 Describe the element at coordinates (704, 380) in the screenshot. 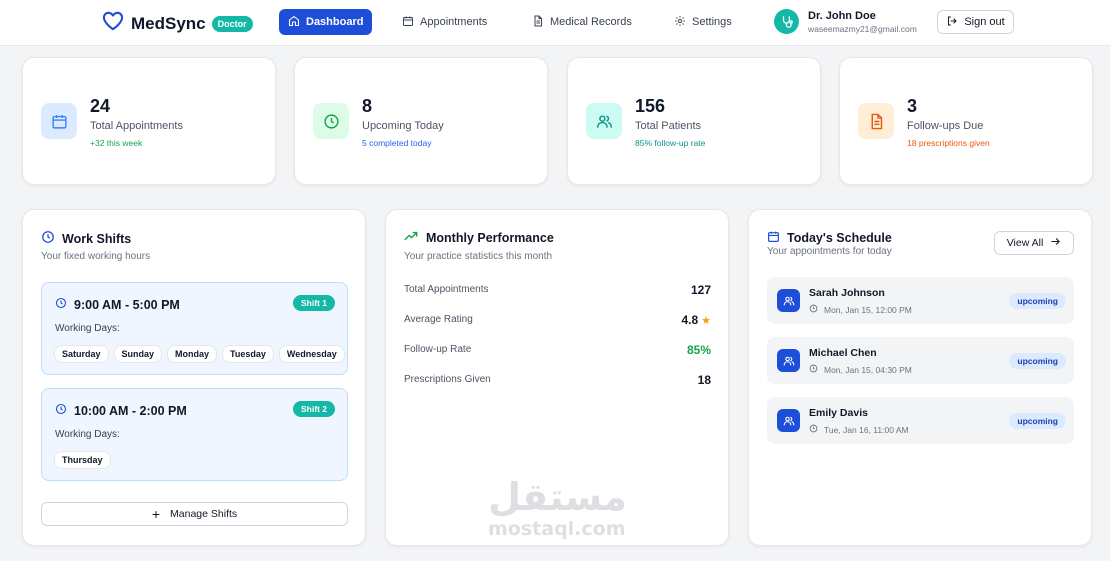

I see `perf-value: 18` at that location.